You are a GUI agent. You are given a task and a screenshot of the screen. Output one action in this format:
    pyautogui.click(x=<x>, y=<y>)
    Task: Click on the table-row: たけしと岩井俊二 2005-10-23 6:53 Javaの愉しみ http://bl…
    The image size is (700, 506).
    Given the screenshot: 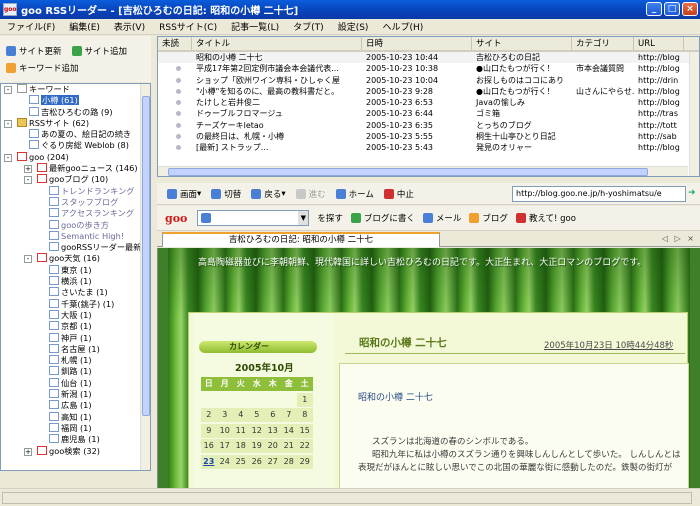 What is the action you would take?
    pyautogui.click(x=428, y=102)
    